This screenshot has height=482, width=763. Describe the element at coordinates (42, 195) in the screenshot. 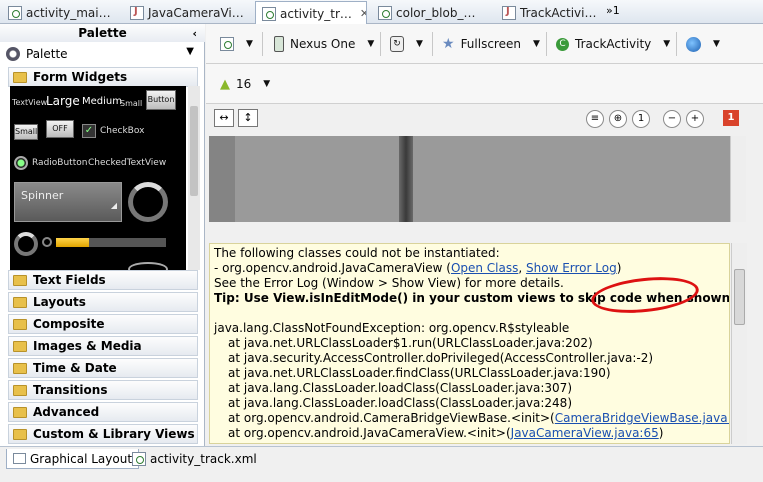

I see `spinner-label: Spinner` at that location.